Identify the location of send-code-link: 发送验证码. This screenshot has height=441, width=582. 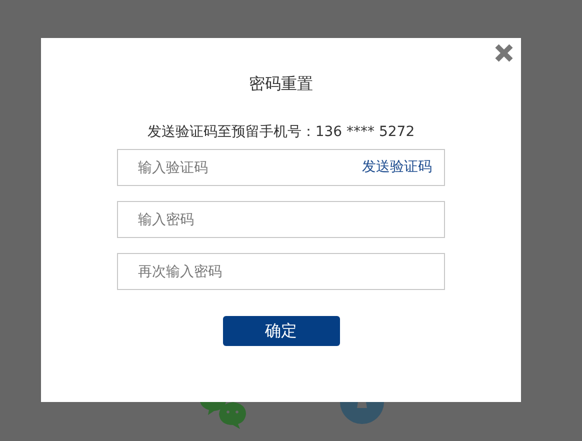
(397, 167).